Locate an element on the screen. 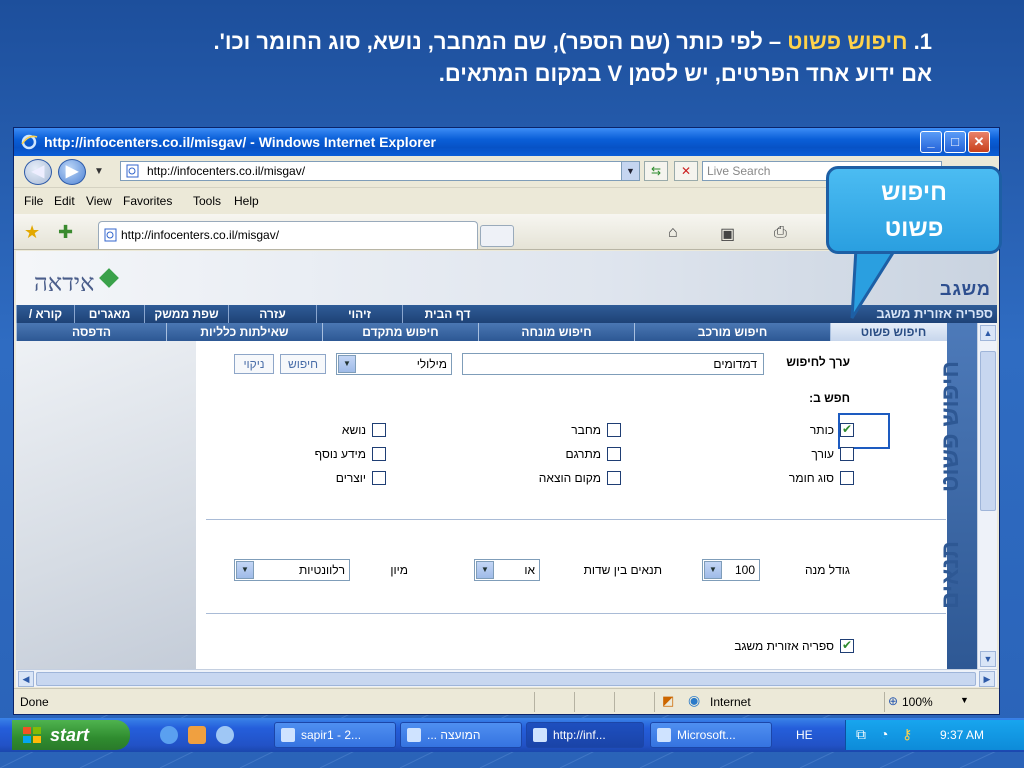 This screenshot has width=1024, height=768. zoom-level: 100% is located at coordinates (917, 702).